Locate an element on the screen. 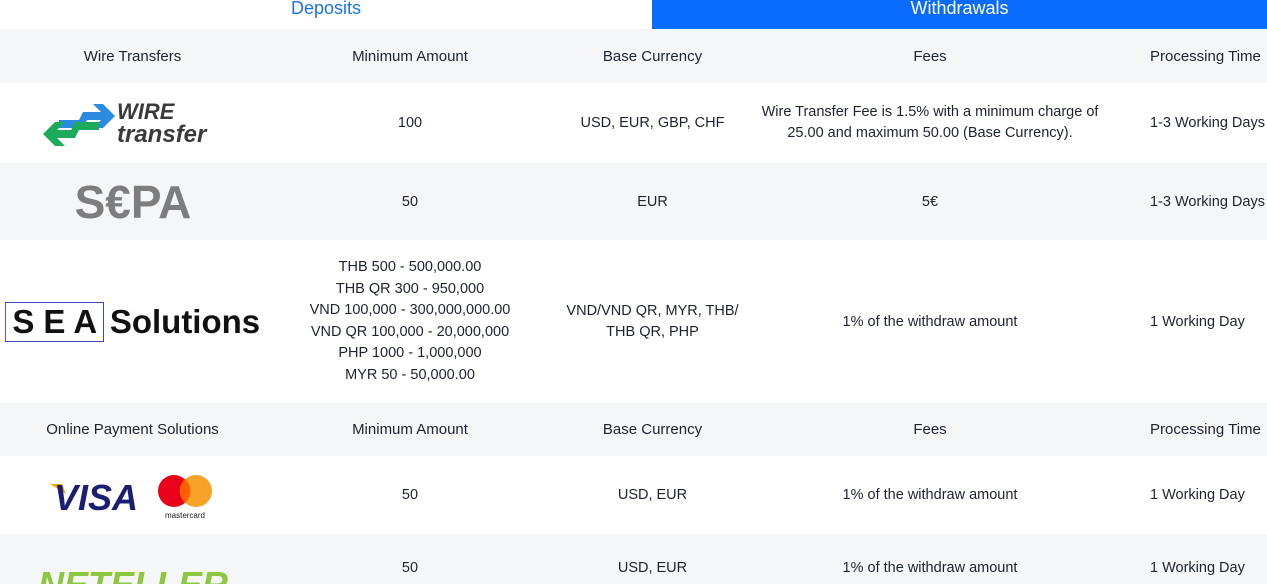 Image resolution: width=1267 pixels, height=584 pixels. header-method: Wire Transfers is located at coordinates (132, 56).